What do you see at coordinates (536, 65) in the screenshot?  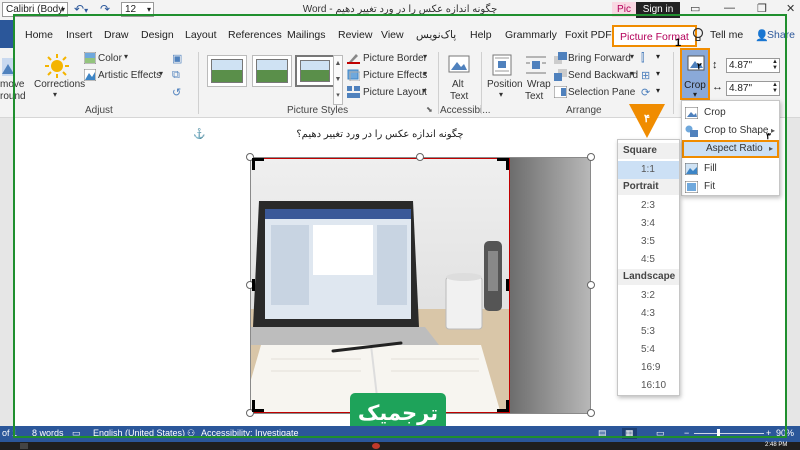 I see `wrap-text-icon` at bounding box center [536, 65].